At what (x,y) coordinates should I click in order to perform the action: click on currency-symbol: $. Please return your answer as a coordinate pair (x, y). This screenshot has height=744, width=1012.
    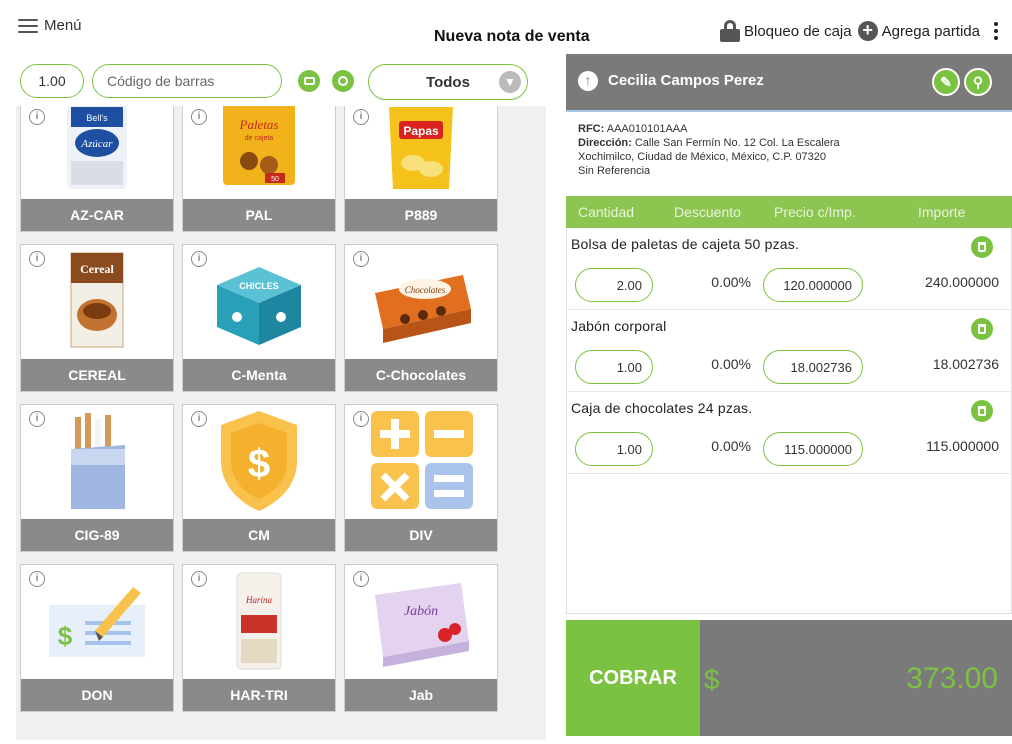
    Looking at the image, I should click on (712, 679).